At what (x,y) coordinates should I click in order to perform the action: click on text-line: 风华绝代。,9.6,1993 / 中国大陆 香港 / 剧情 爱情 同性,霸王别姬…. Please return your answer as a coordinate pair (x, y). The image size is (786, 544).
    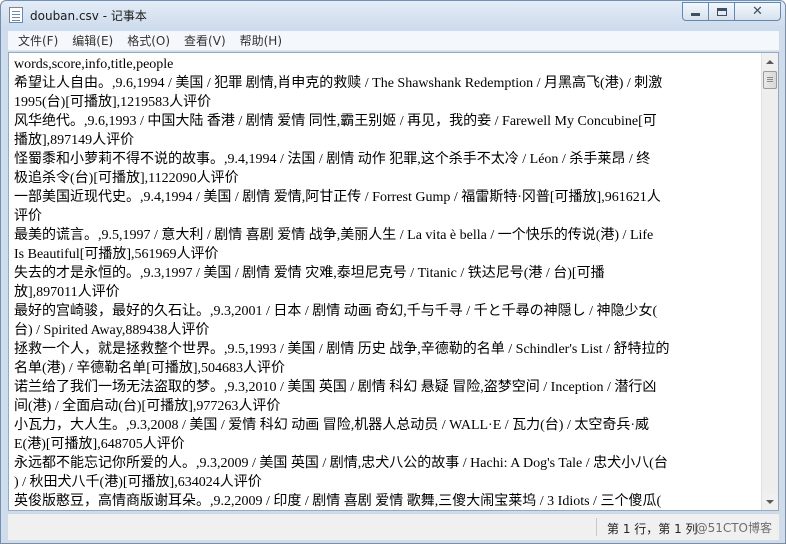
    Looking at the image, I should click on (335, 121).